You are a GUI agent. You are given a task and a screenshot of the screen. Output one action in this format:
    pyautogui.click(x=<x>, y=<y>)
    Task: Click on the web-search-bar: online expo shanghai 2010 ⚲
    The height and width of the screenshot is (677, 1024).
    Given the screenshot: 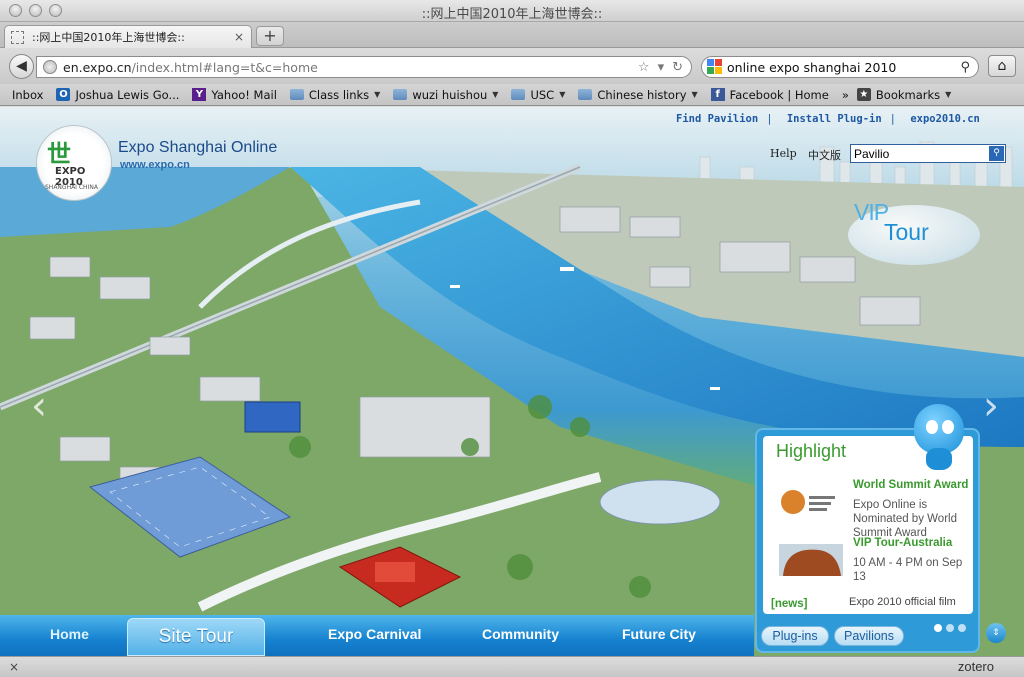 What is the action you would take?
    pyautogui.click(x=840, y=67)
    